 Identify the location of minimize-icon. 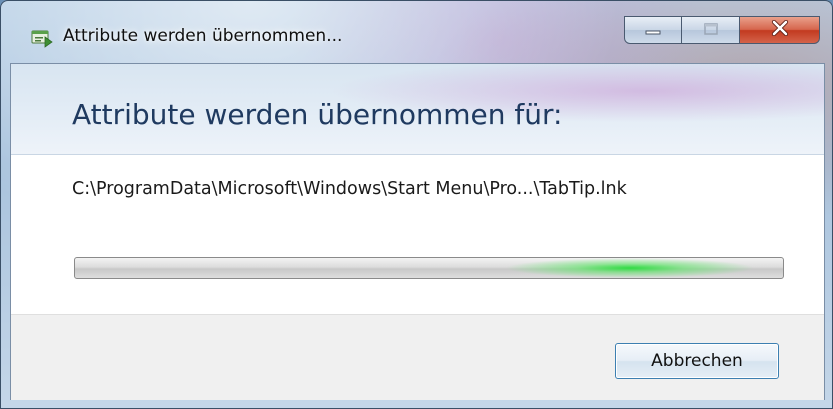
(653, 30).